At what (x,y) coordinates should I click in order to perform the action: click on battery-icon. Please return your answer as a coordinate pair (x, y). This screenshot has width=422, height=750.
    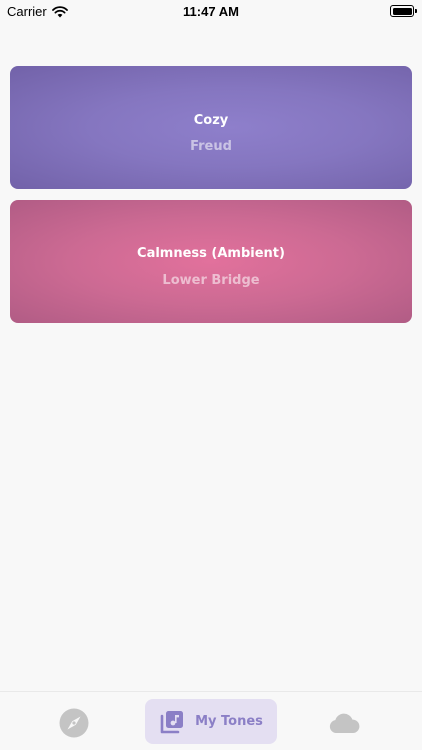
    Looking at the image, I should click on (403, 11).